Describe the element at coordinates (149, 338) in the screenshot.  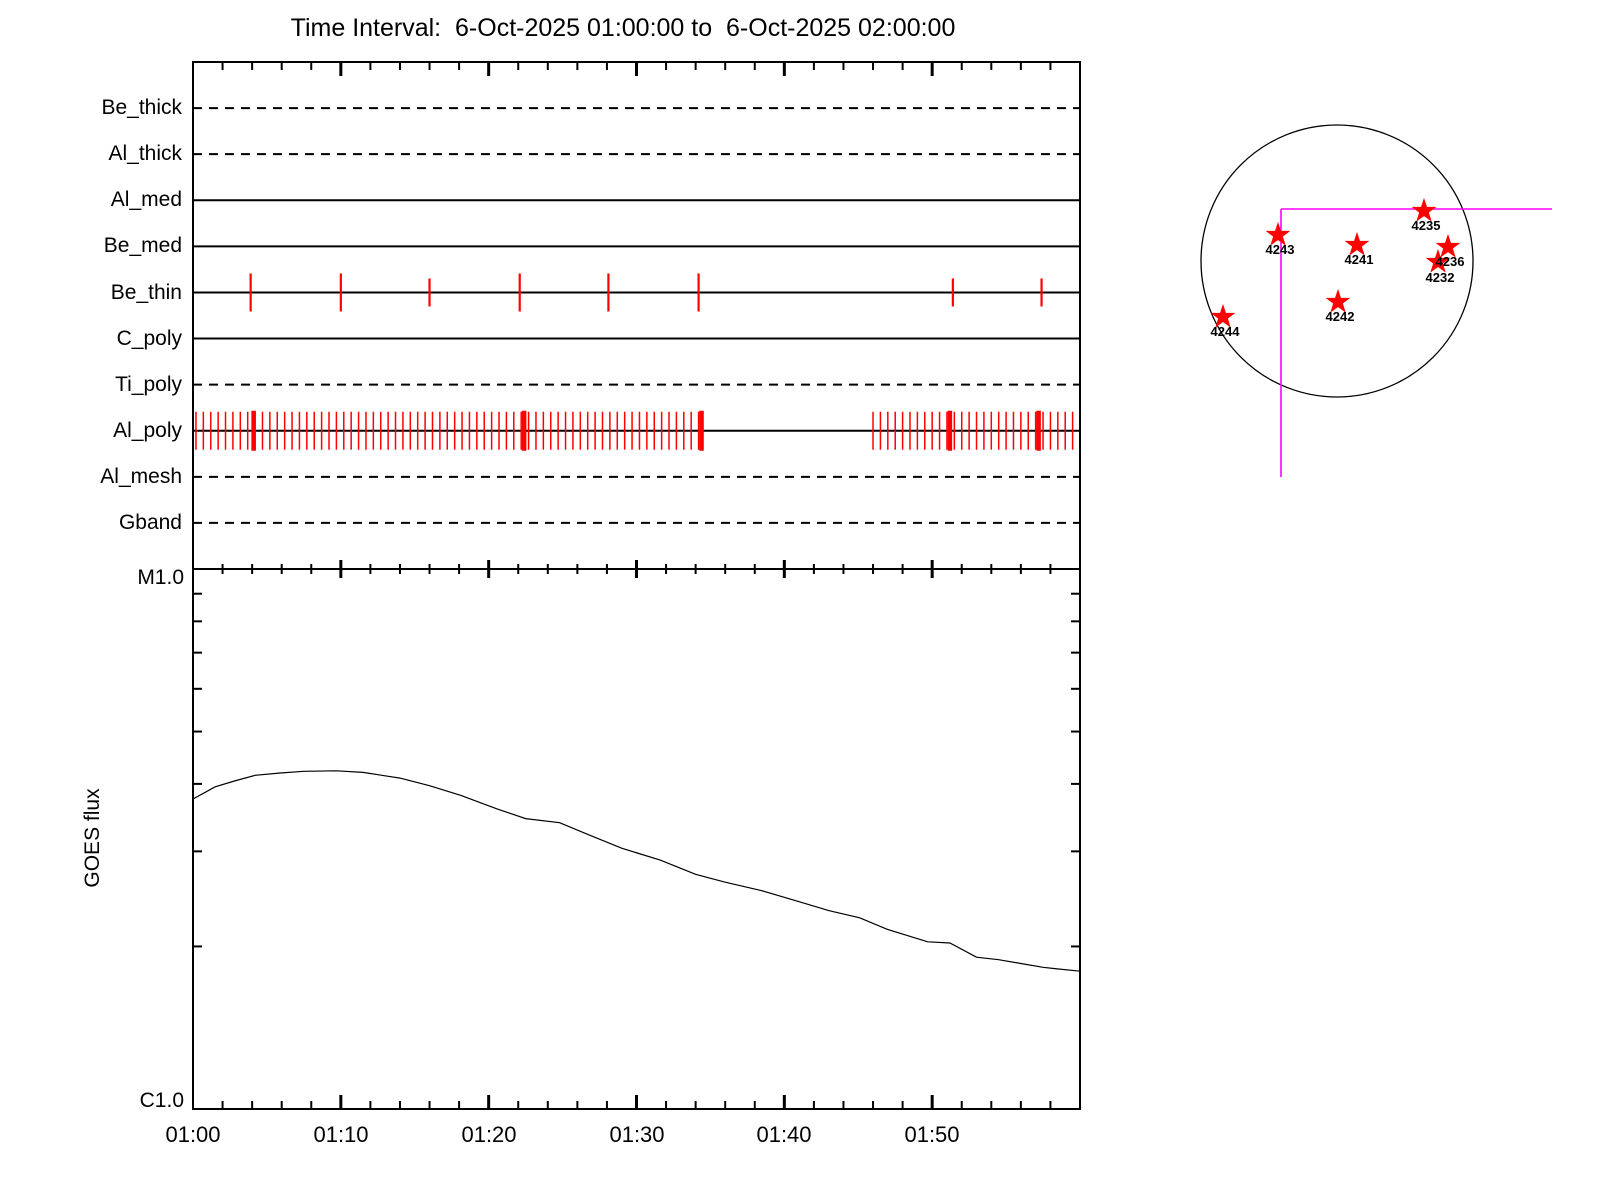
I see `row-label-c-poly: C_poly` at that location.